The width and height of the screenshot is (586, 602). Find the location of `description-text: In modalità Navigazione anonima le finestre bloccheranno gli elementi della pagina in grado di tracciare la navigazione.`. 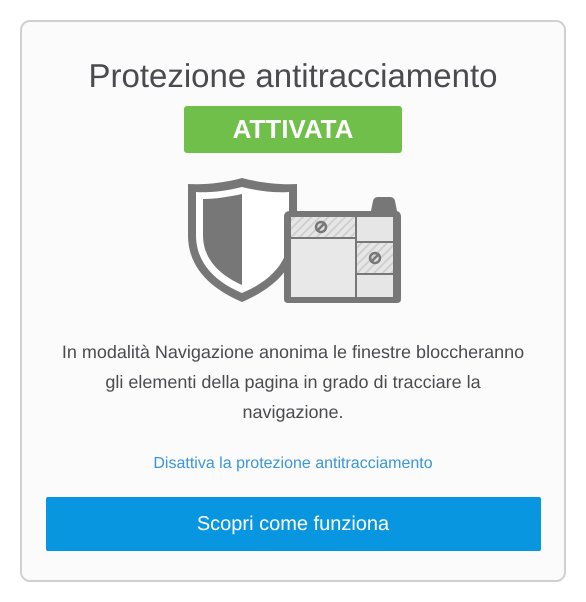

description-text: In modalità Navigazione anonima le finestre bloccheranno gli elementi della pagina in grado di tracciare la navigazione. is located at coordinates (293, 382).